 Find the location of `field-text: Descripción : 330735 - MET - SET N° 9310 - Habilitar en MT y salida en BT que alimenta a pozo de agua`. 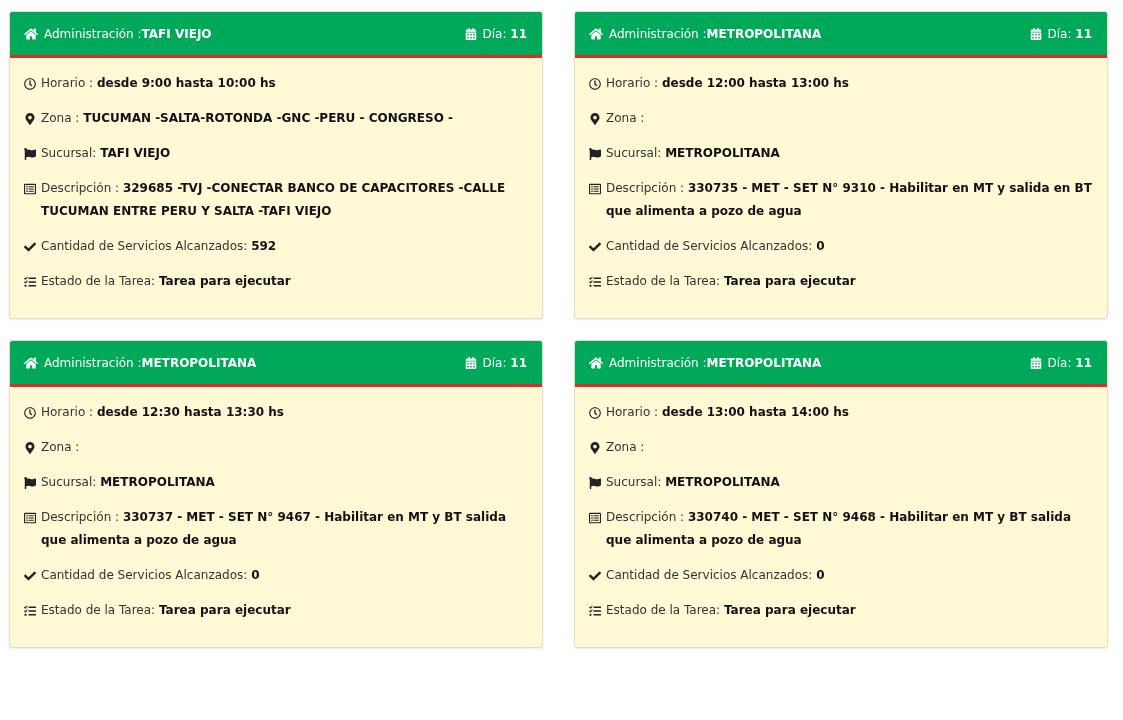

field-text: Descripción : 330735 - MET - SET N° 9310 - Habilitar en MT y salida en BT que alimenta a pozo de agua is located at coordinates (849, 200).